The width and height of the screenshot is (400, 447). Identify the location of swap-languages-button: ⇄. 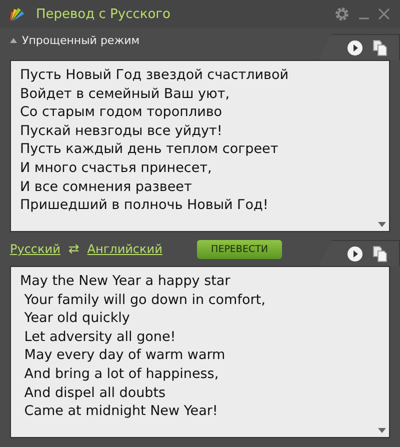
(74, 249).